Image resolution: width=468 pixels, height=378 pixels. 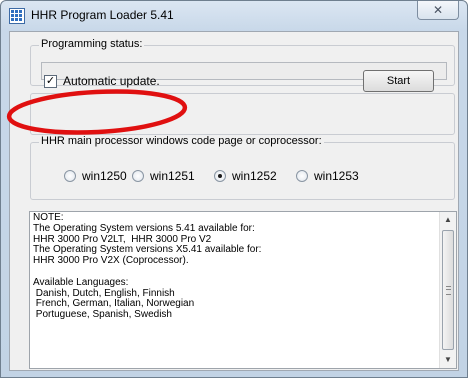 What do you see at coordinates (398, 81) in the screenshot?
I see `start-button: Start` at bounding box center [398, 81].